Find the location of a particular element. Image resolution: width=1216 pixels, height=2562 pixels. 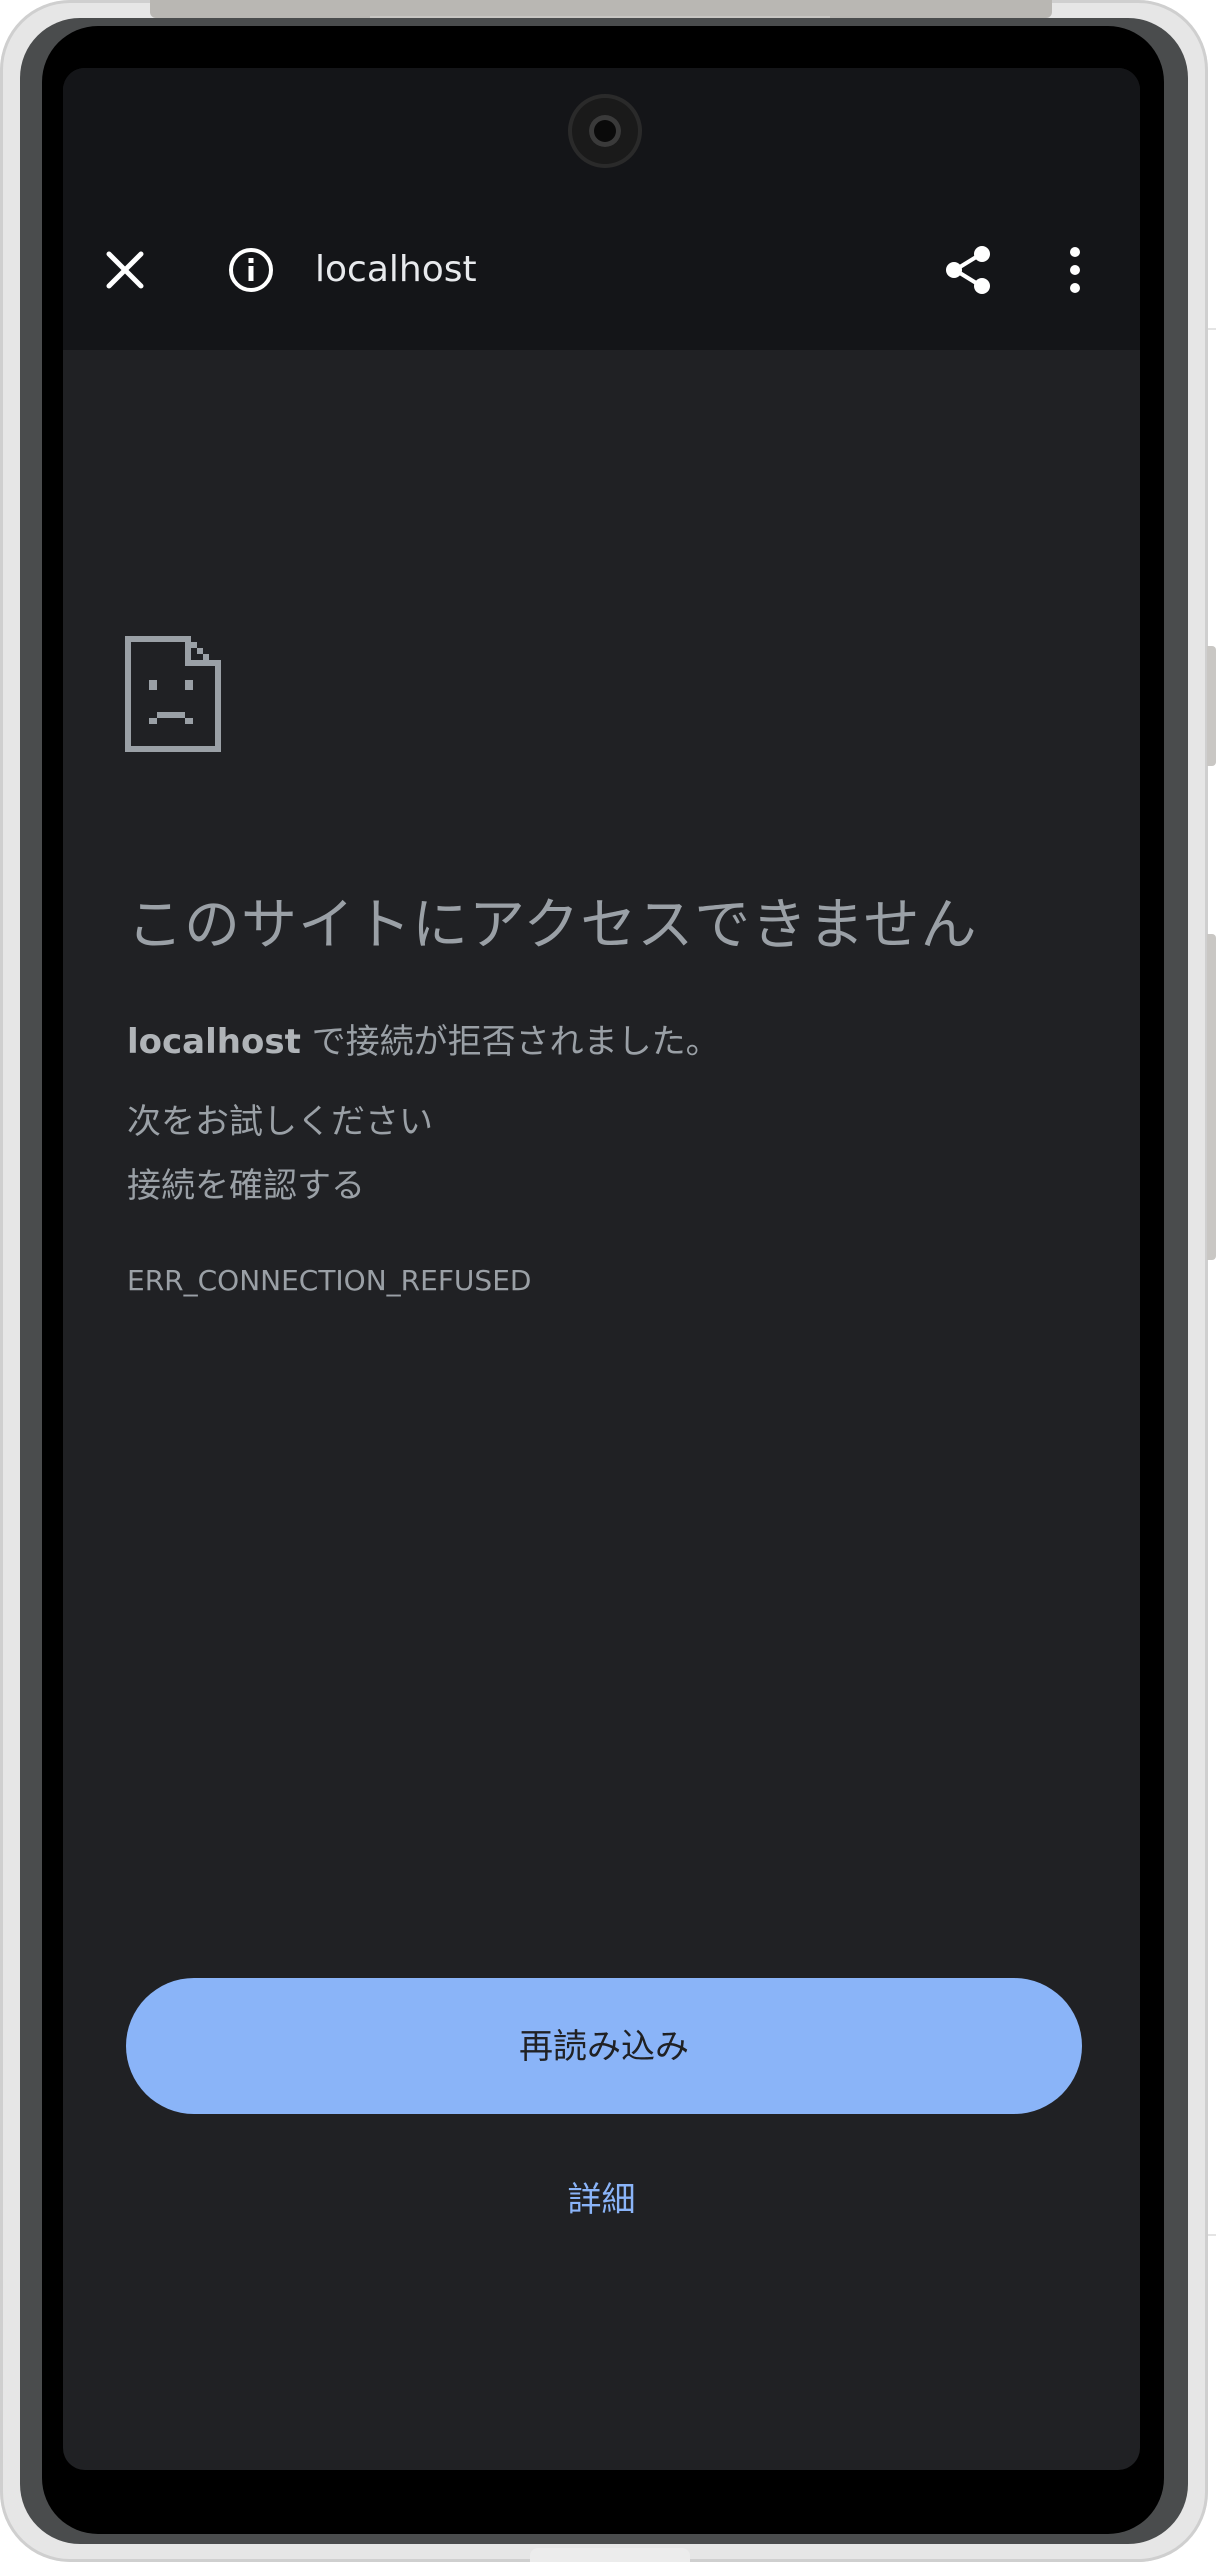

more-vert-icon is located at coordinates (1075, 270).